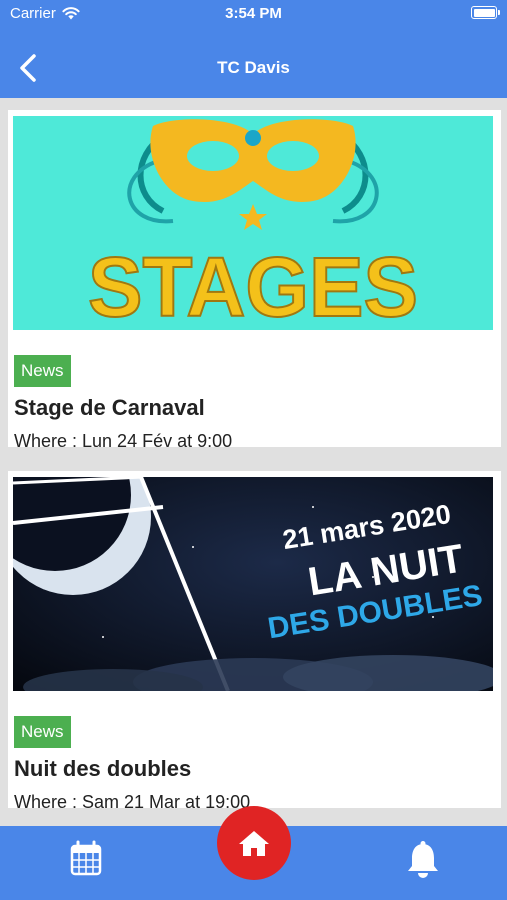  I want to click on page-title: TC Davis, so click(253, 67).